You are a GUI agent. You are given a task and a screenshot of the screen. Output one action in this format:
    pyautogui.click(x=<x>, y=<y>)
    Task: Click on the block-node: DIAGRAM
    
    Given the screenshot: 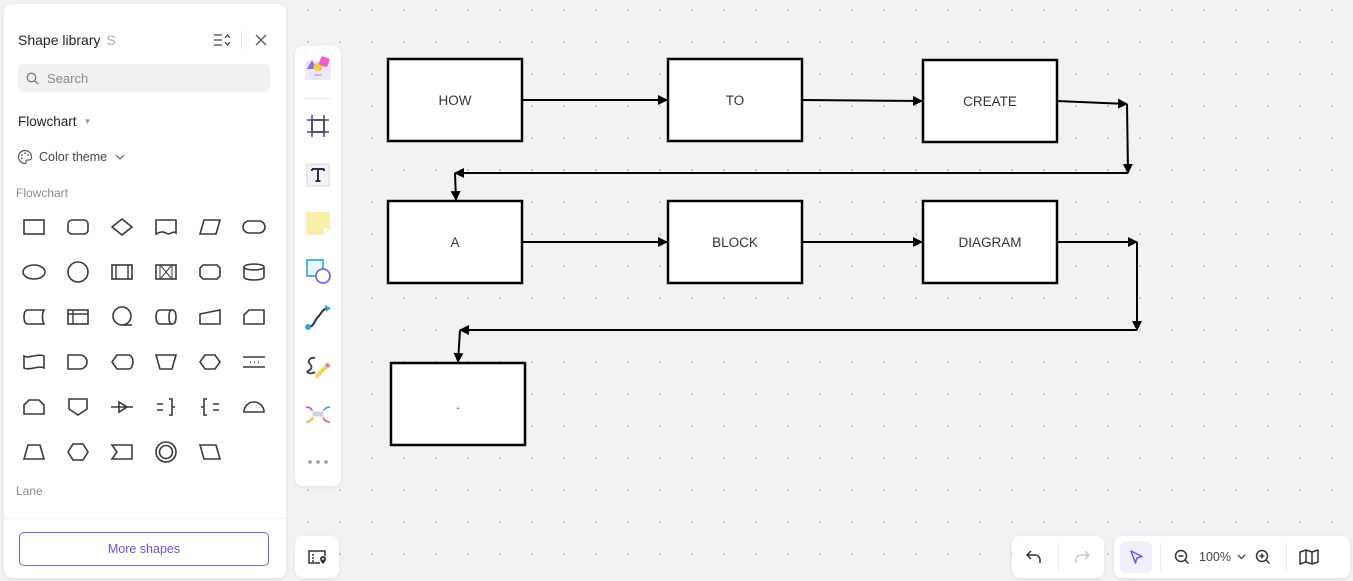 What is the action you would take?
    pyautogui.click(x=990, y=242)
    